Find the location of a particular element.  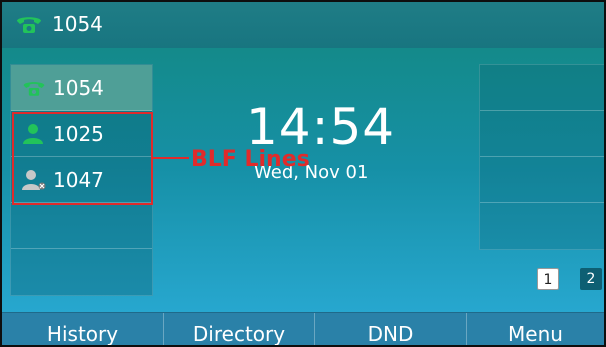

blf-annotation-pointer is located at coordinates (171, 158).